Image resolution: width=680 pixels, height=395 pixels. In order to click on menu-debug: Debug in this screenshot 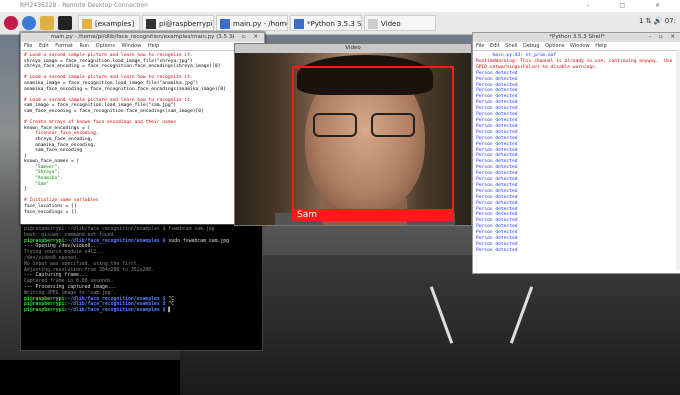, I will do `click(531, 46)`.